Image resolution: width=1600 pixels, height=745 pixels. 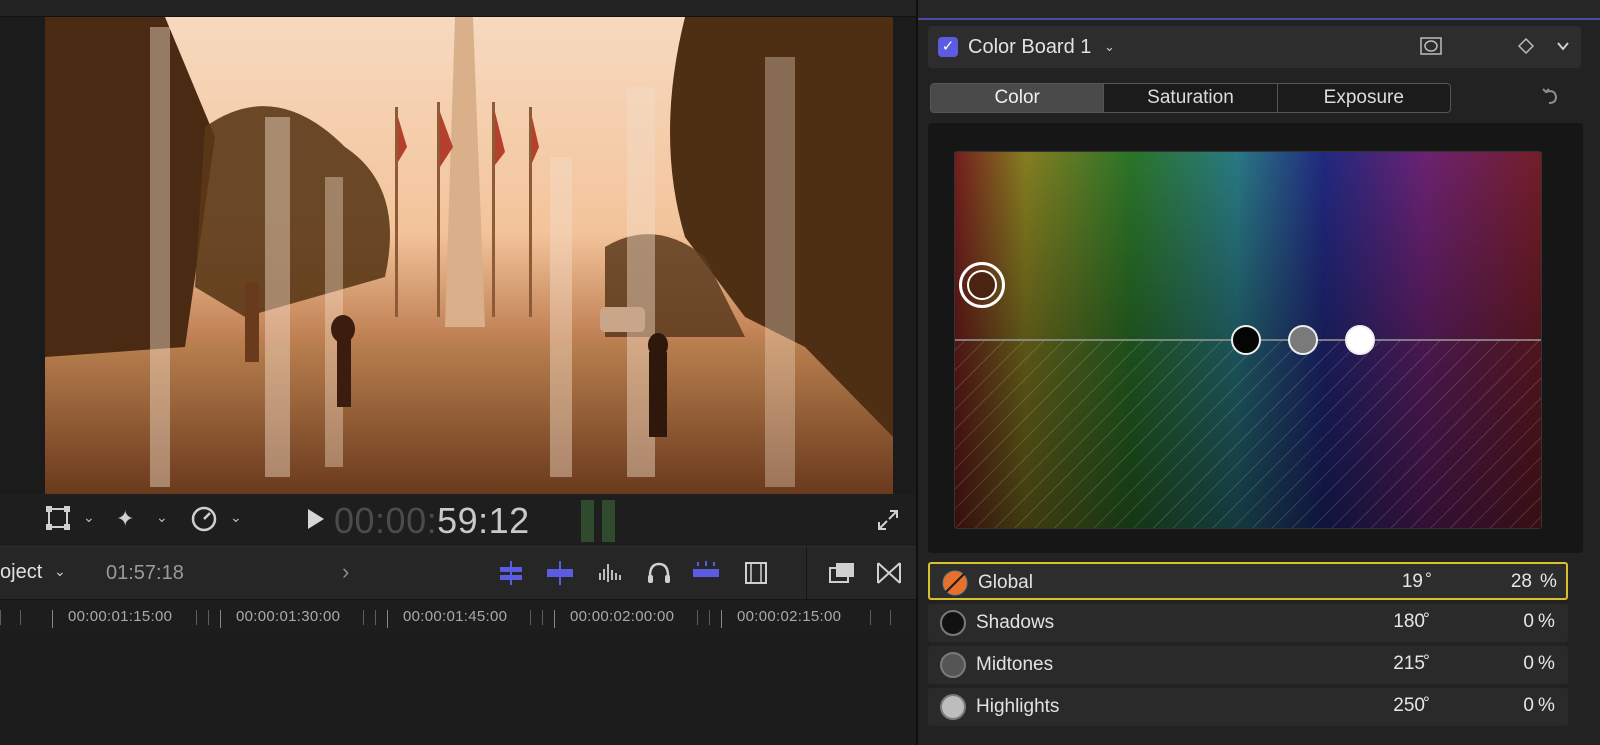 What do you see at coordinates (1550, 96) in the screenshot?
I see `reset-icon` at bounding box center [1550, 96].